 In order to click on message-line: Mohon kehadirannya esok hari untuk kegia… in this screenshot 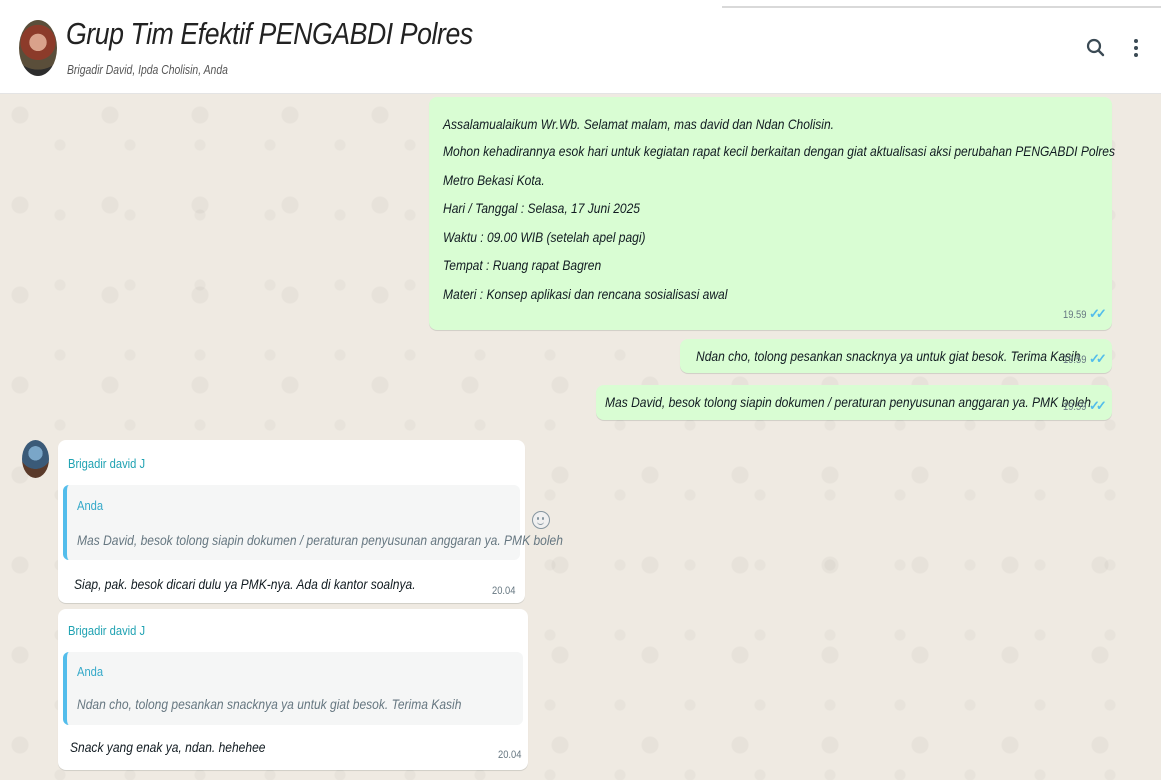, I will do `click(779, 151)`.